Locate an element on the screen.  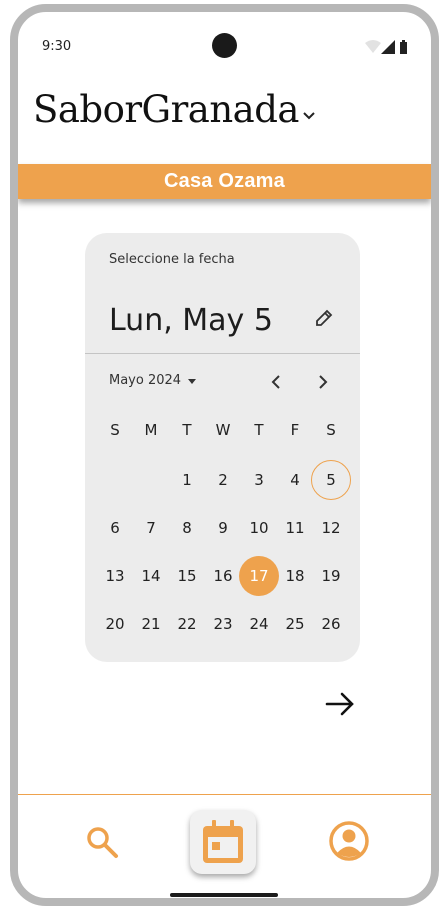
pencil-icon is located at coordinates (324, 318).